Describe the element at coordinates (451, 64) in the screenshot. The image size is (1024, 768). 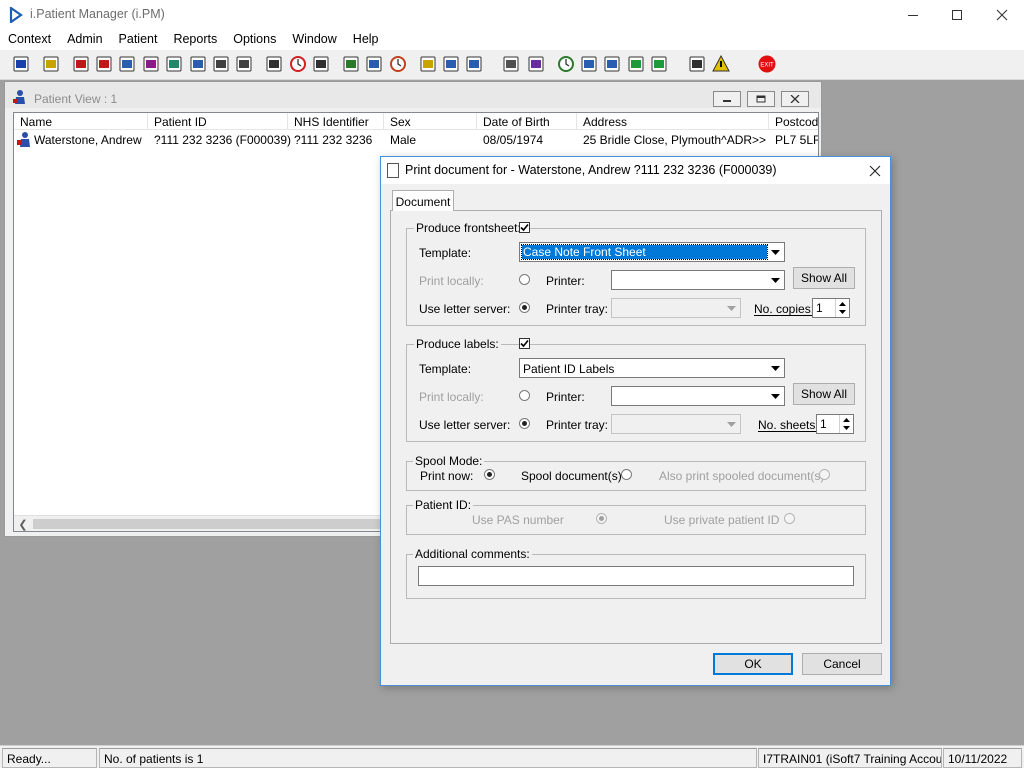
I see `bed-button` at that location.